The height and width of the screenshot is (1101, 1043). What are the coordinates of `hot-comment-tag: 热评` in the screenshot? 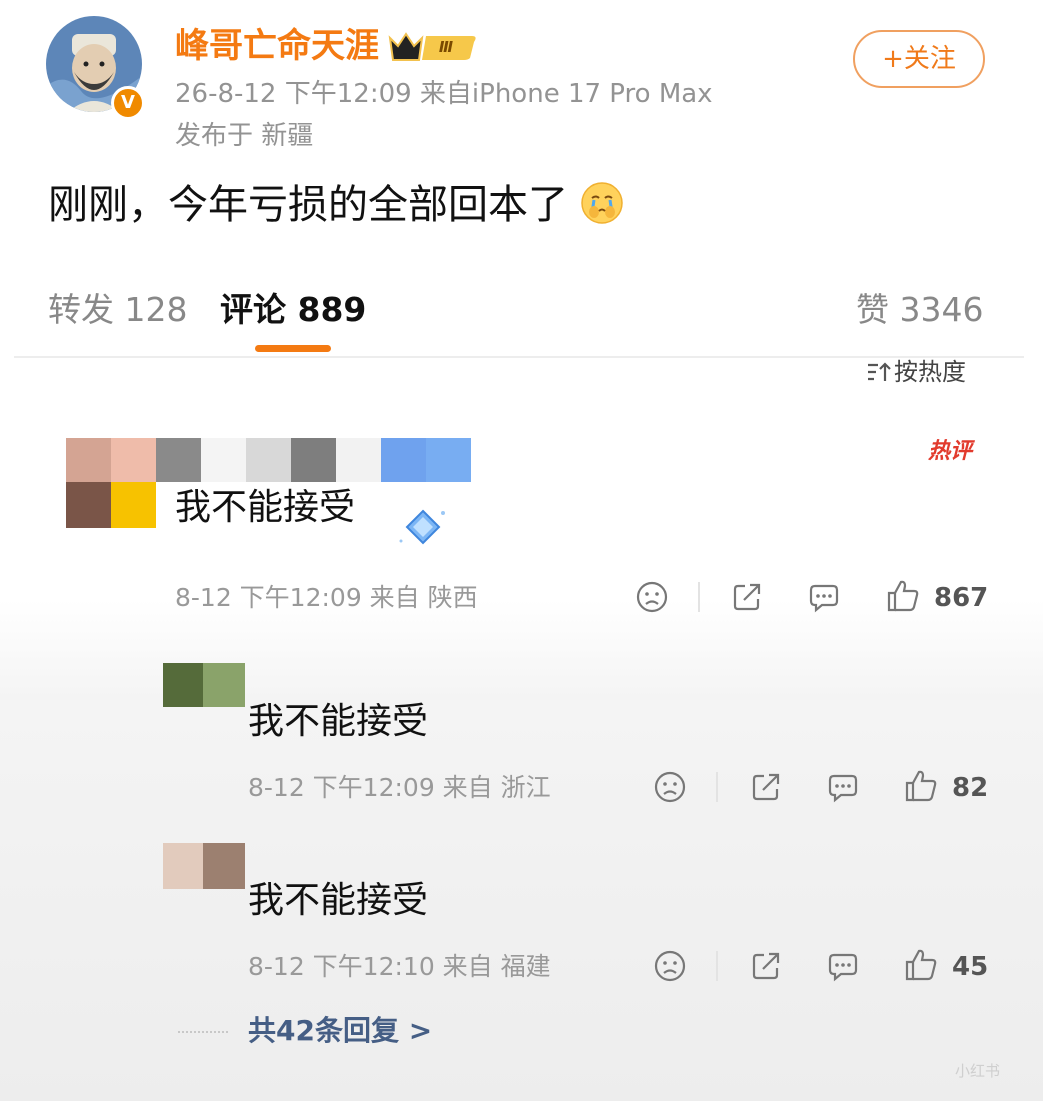 It's located at (950, 451).